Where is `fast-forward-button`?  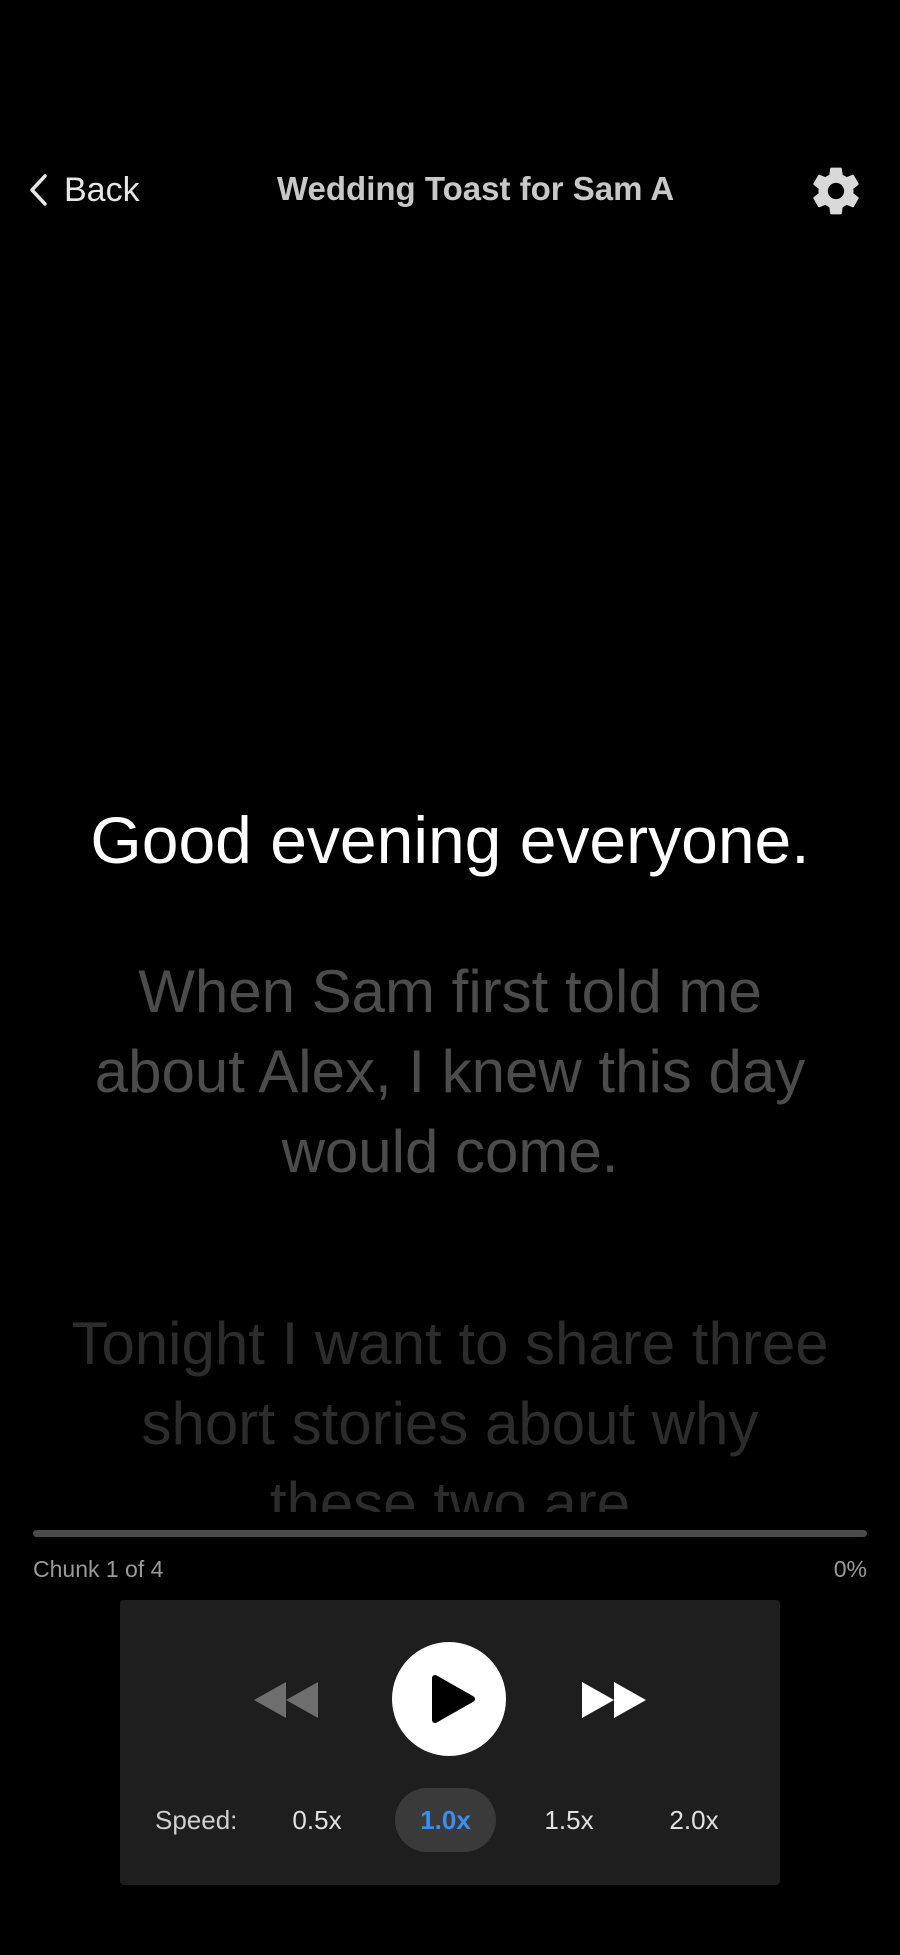 fast-forward-button is located at coordinates (614, 1700).